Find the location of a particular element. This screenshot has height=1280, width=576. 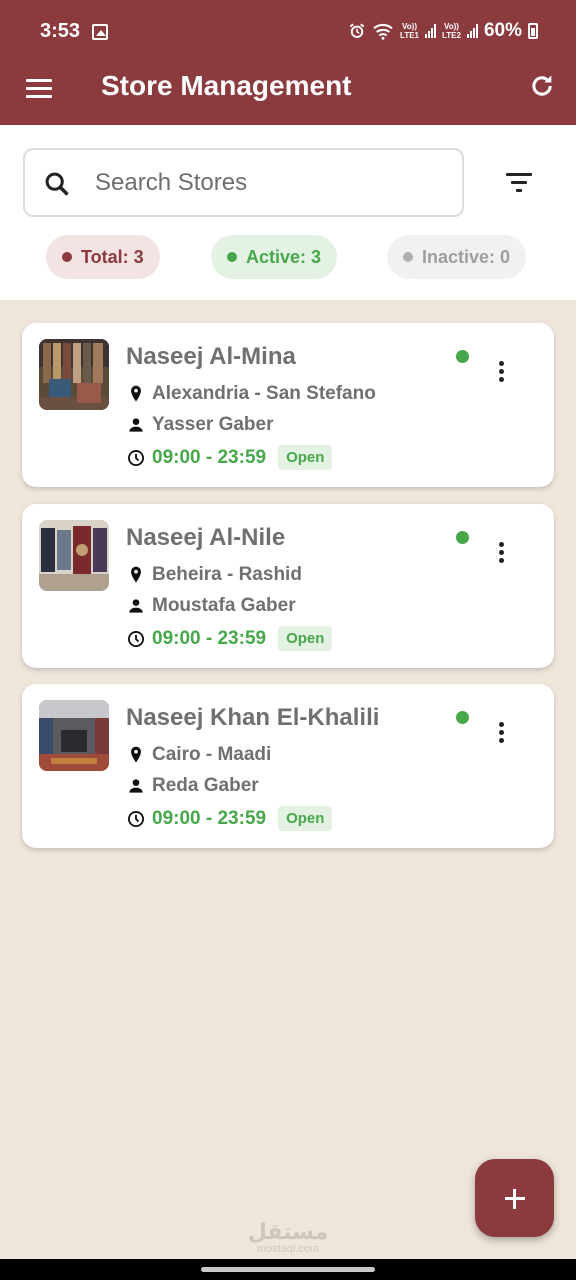

total-dot is located at coordinates (67, 257).